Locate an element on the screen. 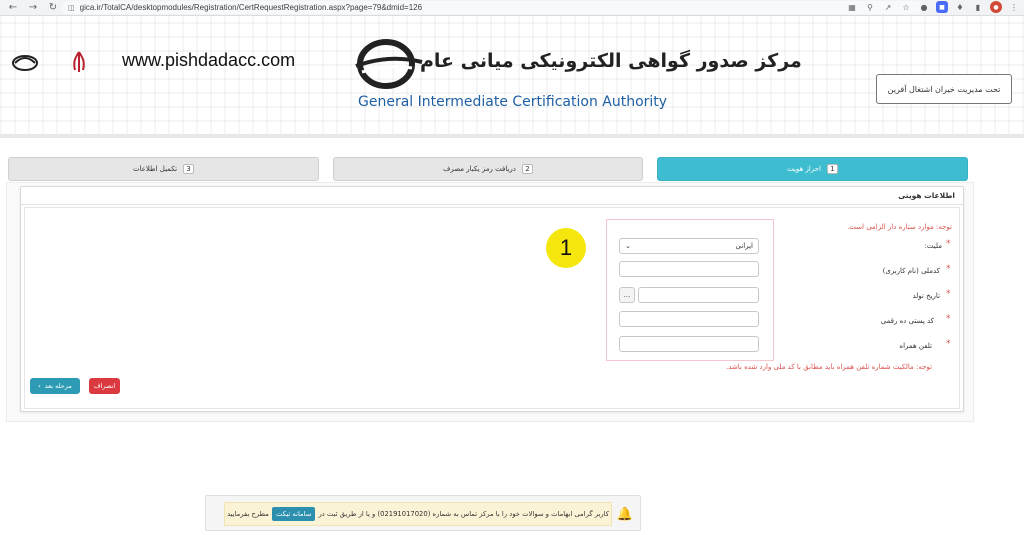 The height and width of the screenshot is (535, 1024). site-info-icon: ◫ is located at coordinates (71, 8).